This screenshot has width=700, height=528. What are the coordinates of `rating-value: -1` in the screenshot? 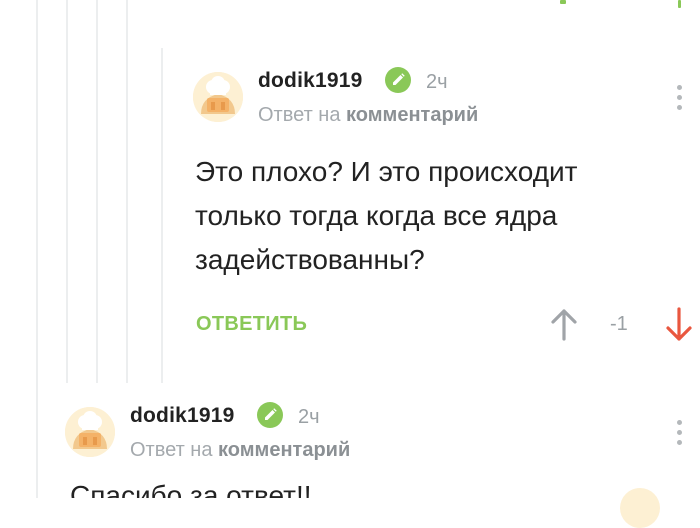 It's located at (619, 324).